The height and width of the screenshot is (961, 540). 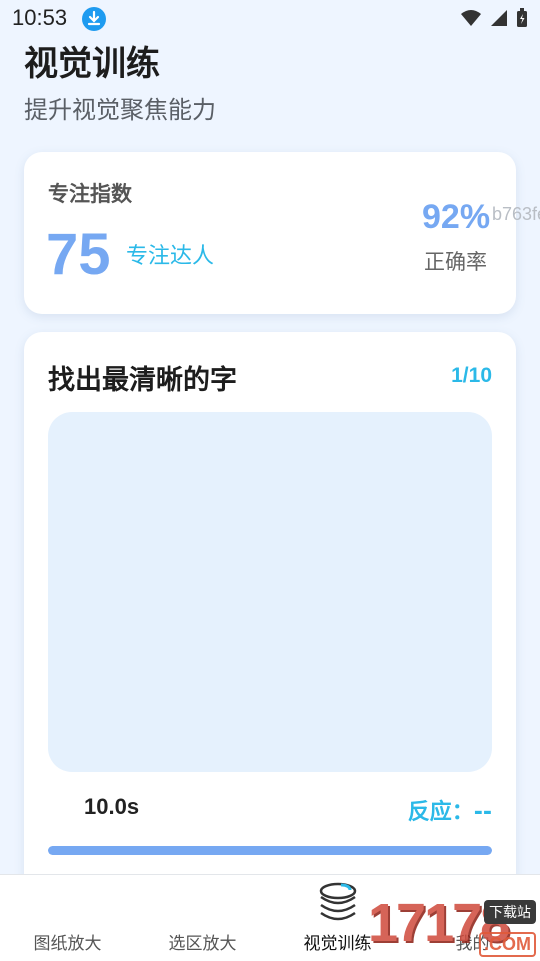 What do you see at coordinates (202, 944) in the screenshot?
I see `nav-item-label: 选区放大` at bounding box center [202, 944].